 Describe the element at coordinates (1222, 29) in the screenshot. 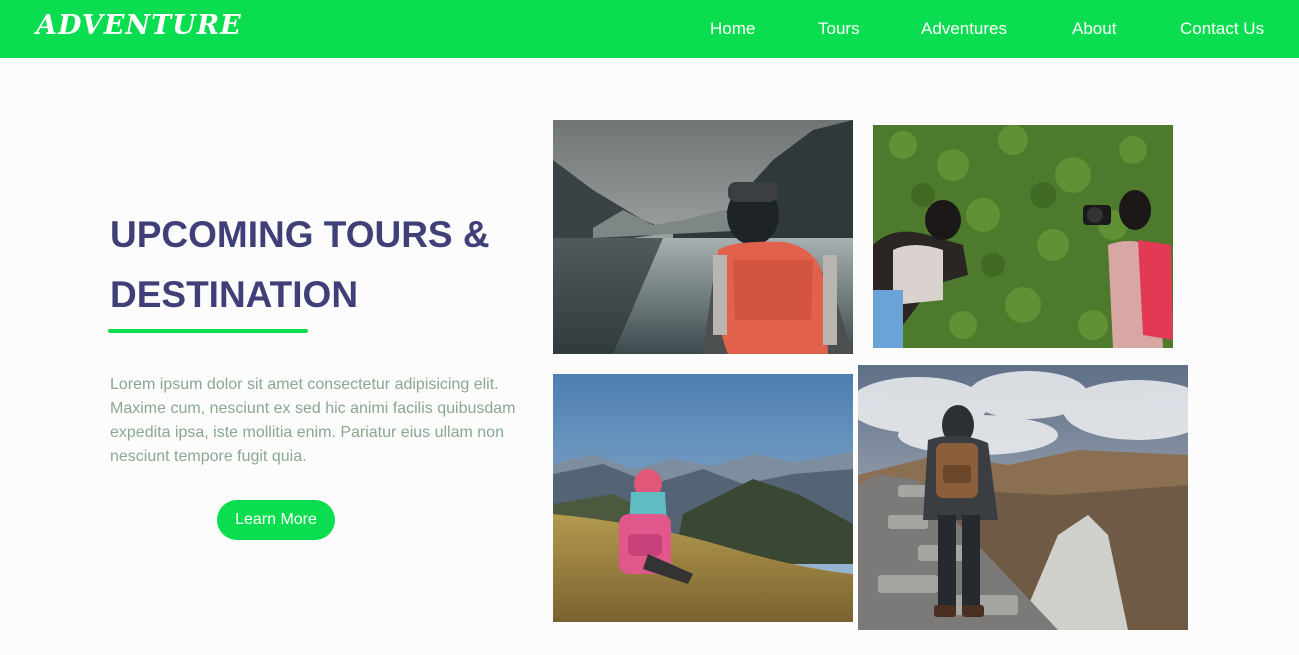

I see `nav-link-contact: Contact Us` at that location.